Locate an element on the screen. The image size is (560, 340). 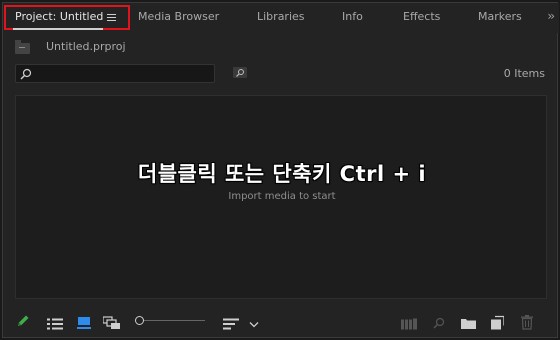
tab-overflow-icon: ›› is located at coordinates (550, 16).